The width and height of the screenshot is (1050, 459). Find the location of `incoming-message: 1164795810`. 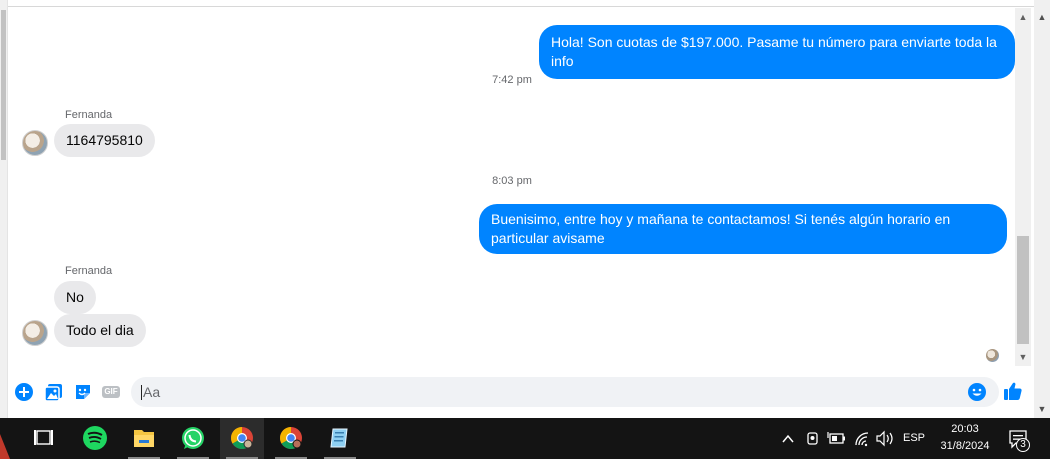

incoming-message: 1164795810 is located at coordinates (104, 140).